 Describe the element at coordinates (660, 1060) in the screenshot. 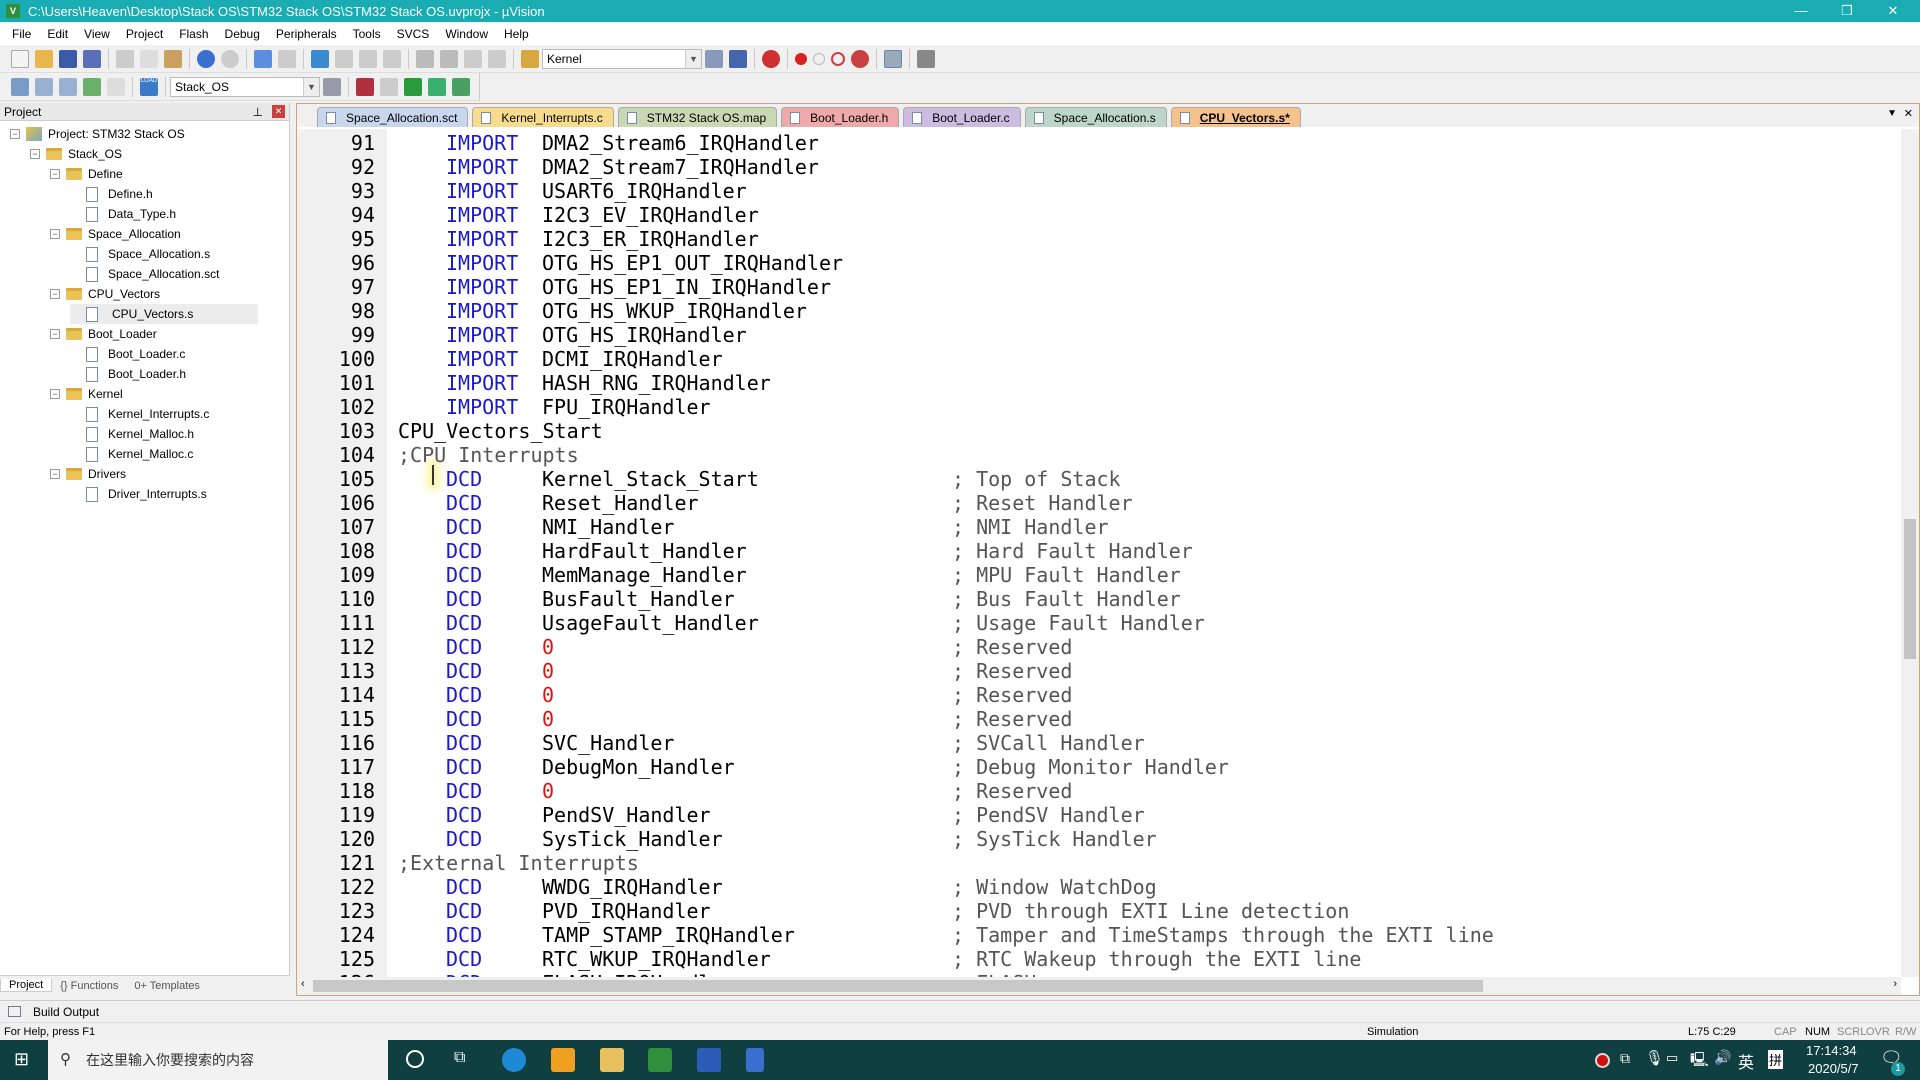

I see `uvision-taskbar-icon` at that location.